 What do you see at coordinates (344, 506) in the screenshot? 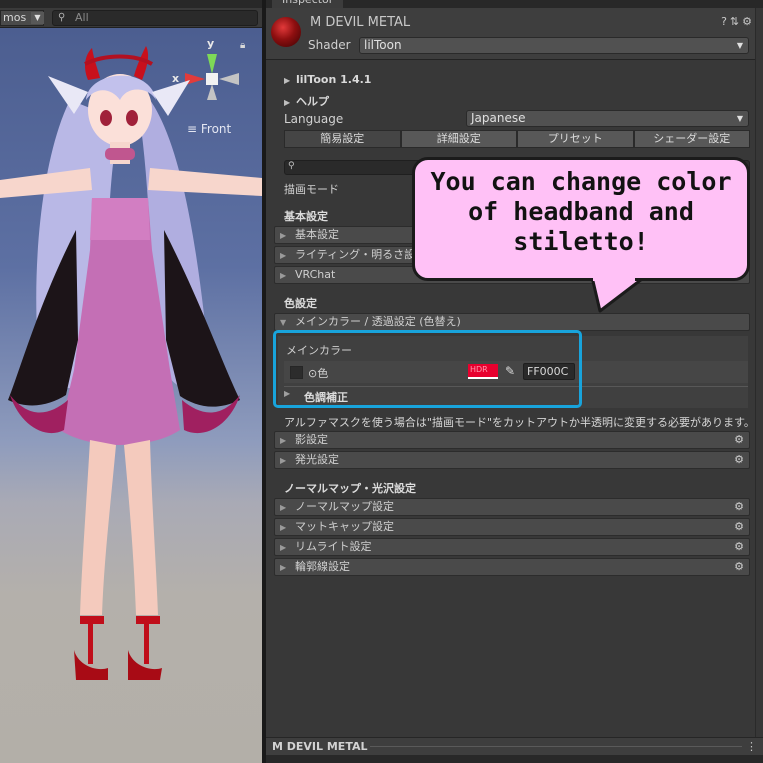
I see `foldout-label: ノーマルマップ設定` at bounding box center [344, 506].